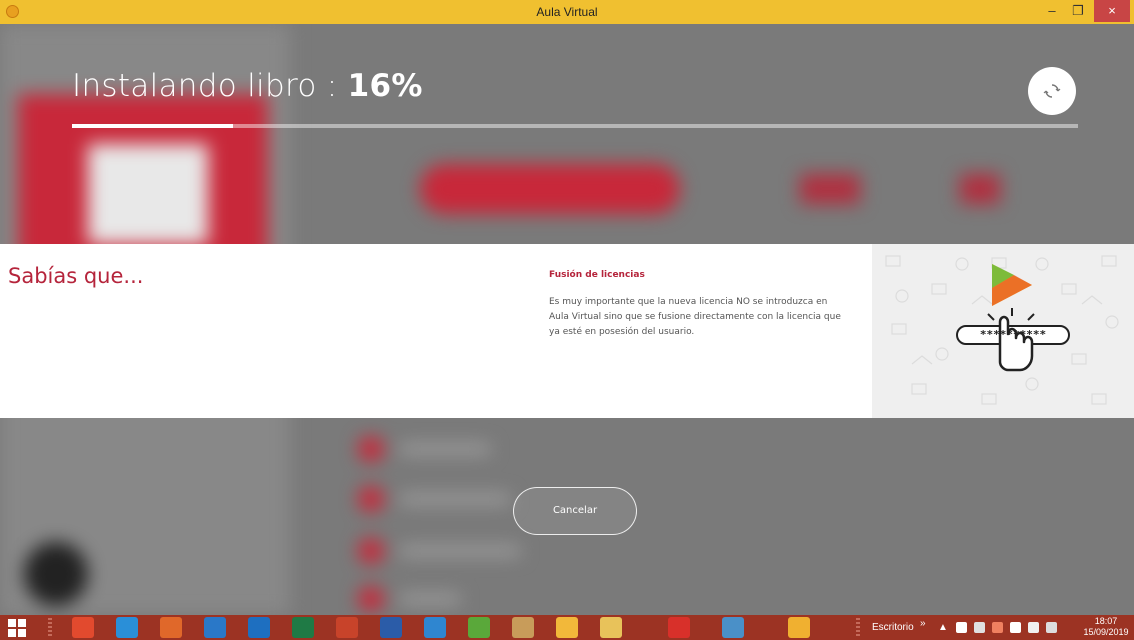 This screenshot has height=640, width=1134. I want to click on antivirus-icon, so click(997, 627).